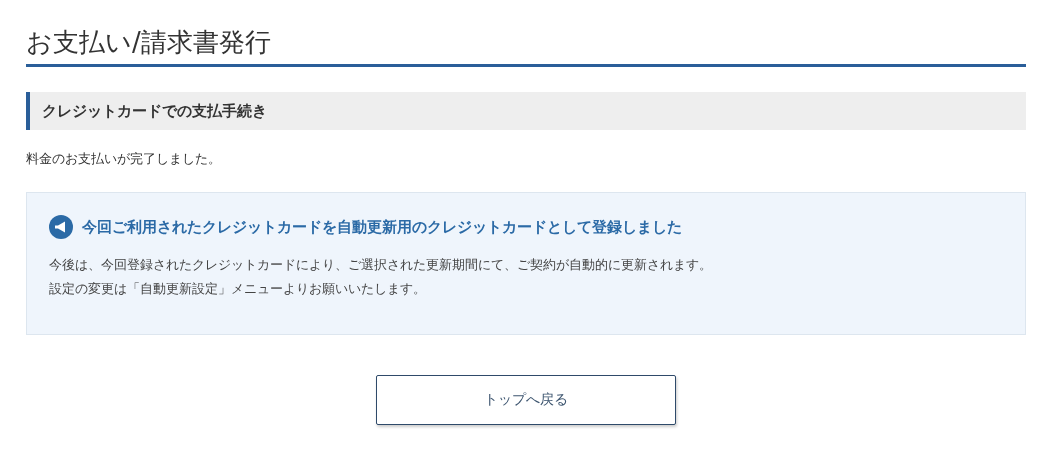 This screenshot has width=1056, height=470. I want to click on page-title: お支払い/請求書発行, so click(149, 42).